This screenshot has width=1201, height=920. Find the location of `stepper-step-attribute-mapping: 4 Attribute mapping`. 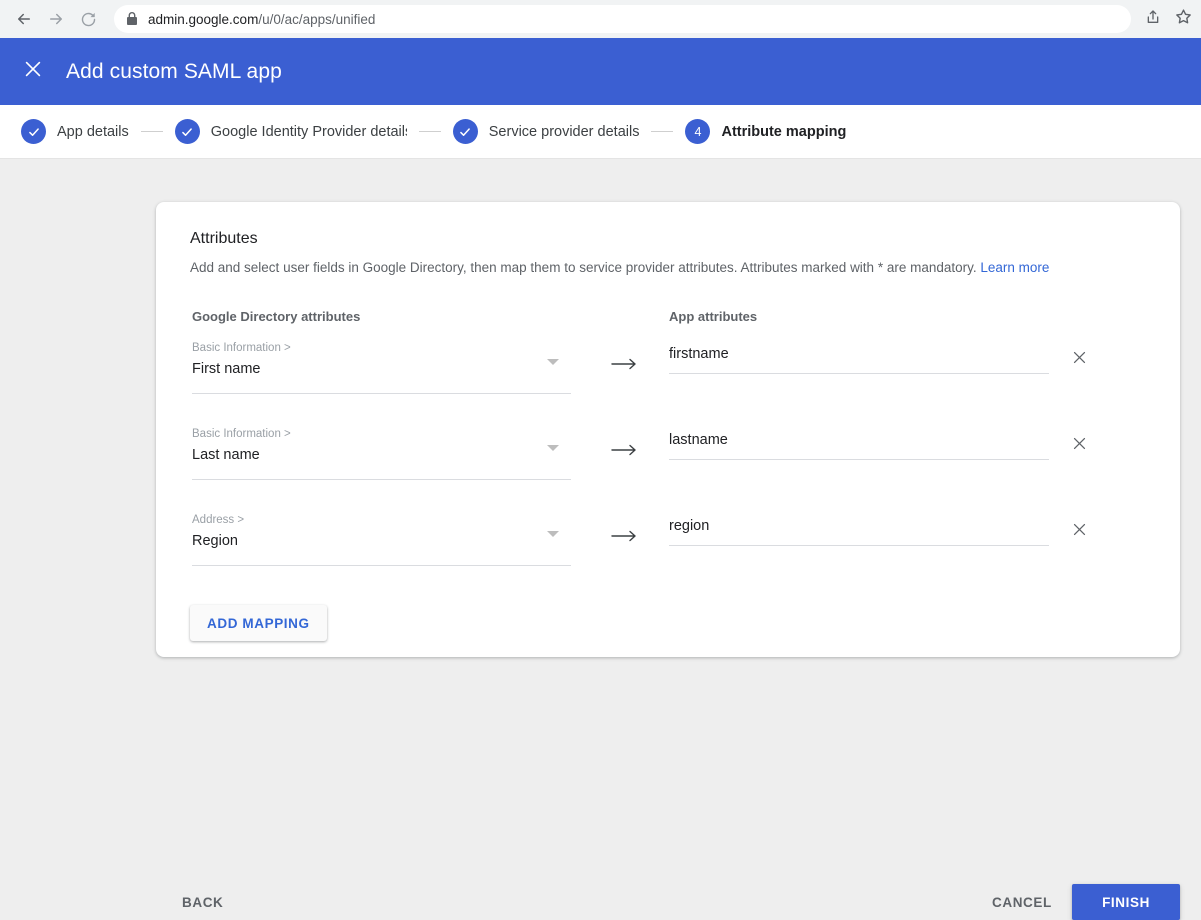

stepper-step-attribute-mapping: 4 Attribute mapping is located at coordinates (765, 131).